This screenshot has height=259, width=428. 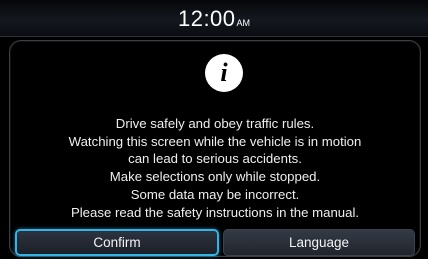 I want to click on clock-time: 12:00, so click(x=206, y=18).